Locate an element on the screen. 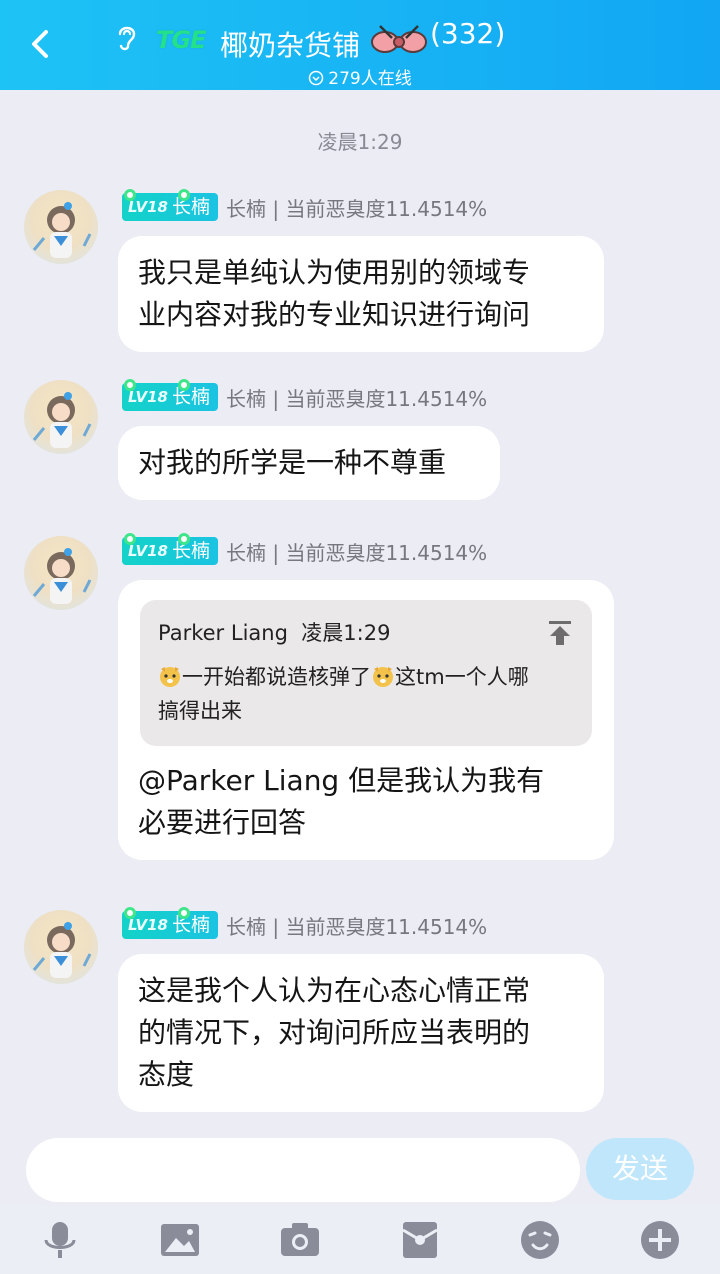 The height and width of the screenshot is (1274, 720). group-tag-logo: TGE is located at coordinates (181, 40).